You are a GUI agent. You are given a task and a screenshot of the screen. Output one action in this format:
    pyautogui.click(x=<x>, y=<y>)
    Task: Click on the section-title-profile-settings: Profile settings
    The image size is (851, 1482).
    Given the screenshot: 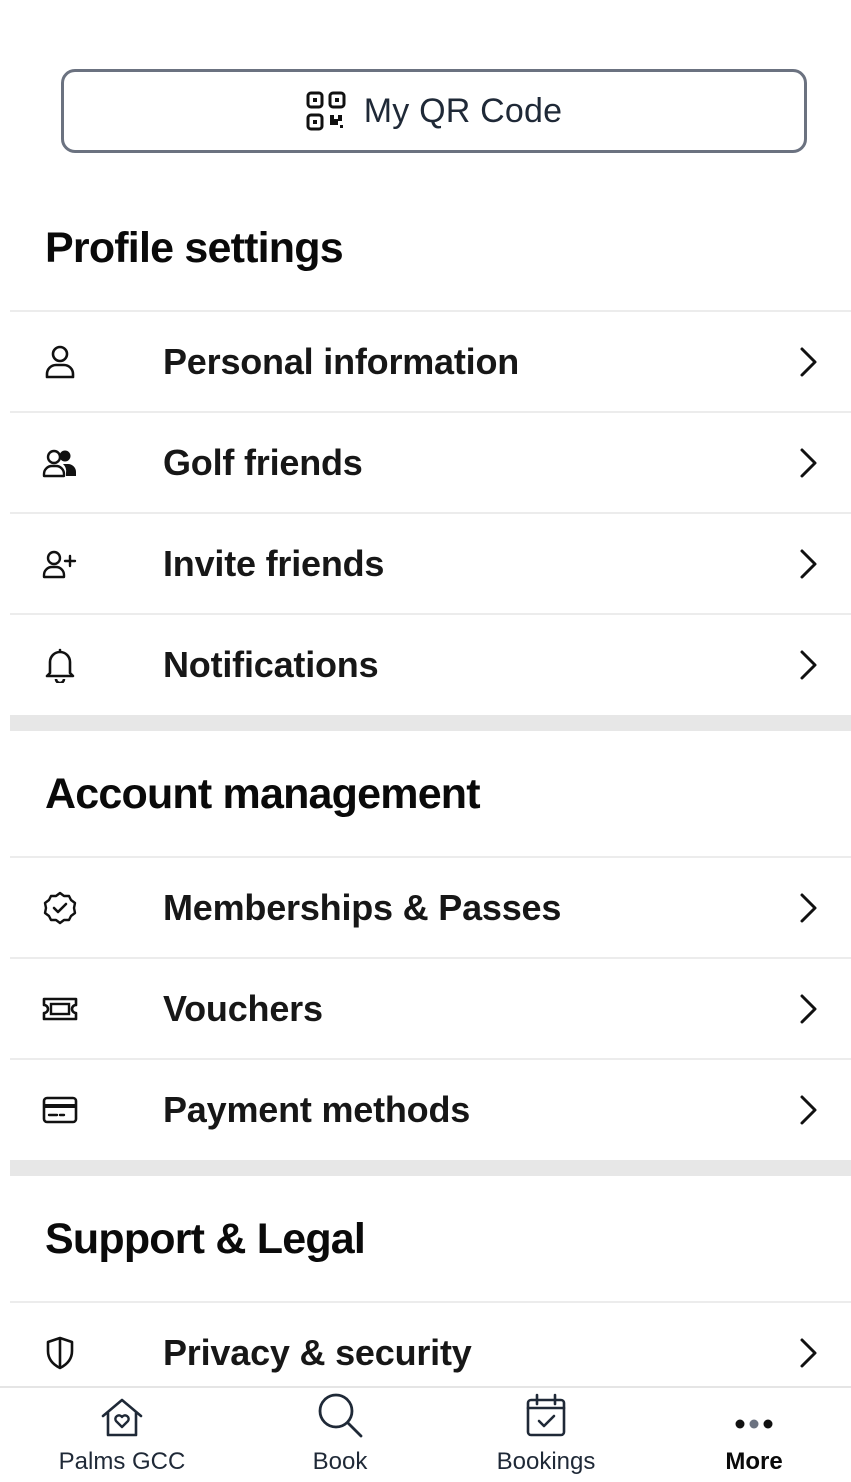 What is the action you would take?
    pyautogui.click(x=194, y=248)
    